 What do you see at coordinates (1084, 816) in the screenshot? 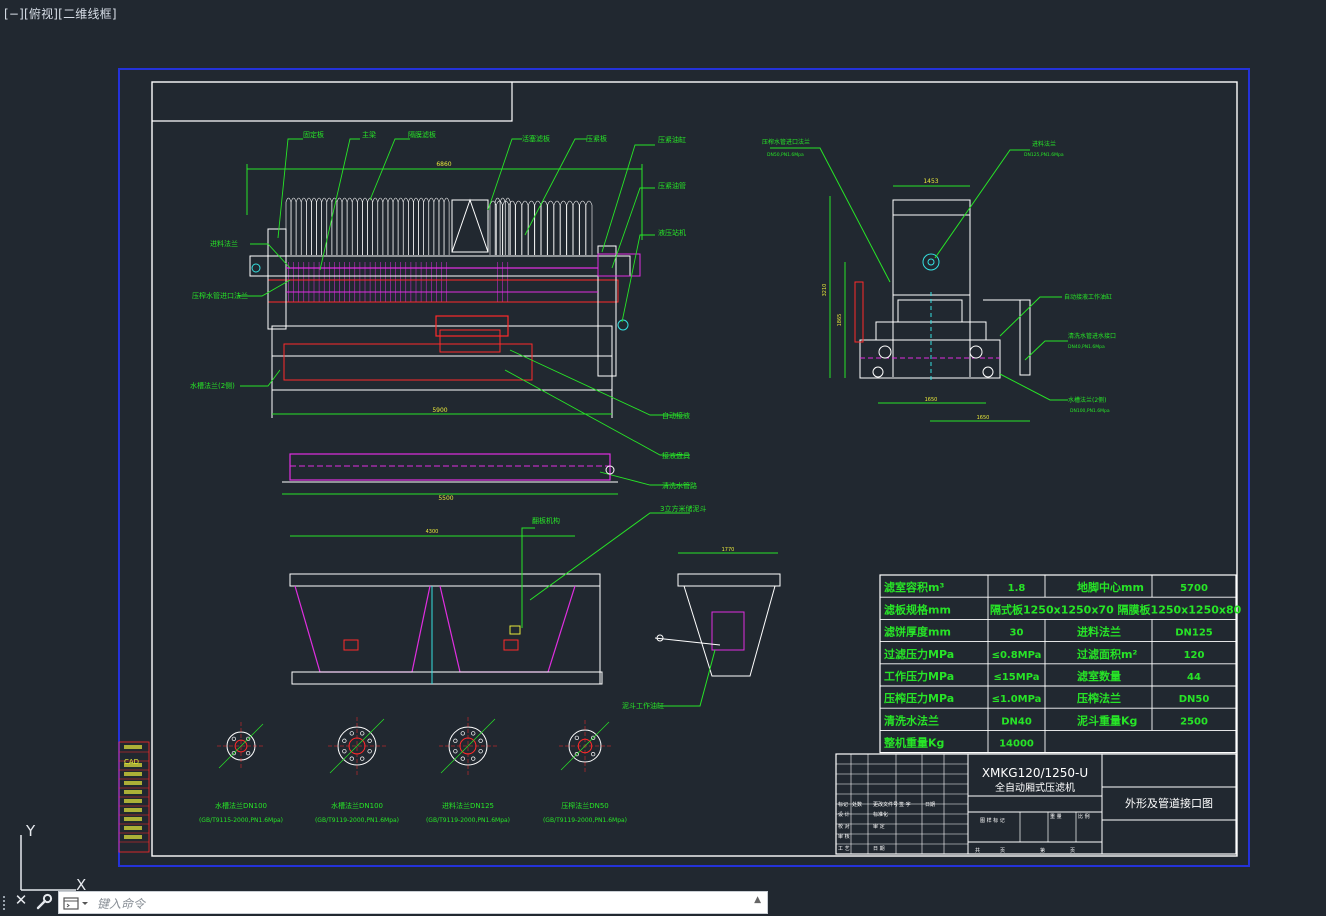
I see `tb-cell-14: 比 例` at bounding box center [1084, 816].